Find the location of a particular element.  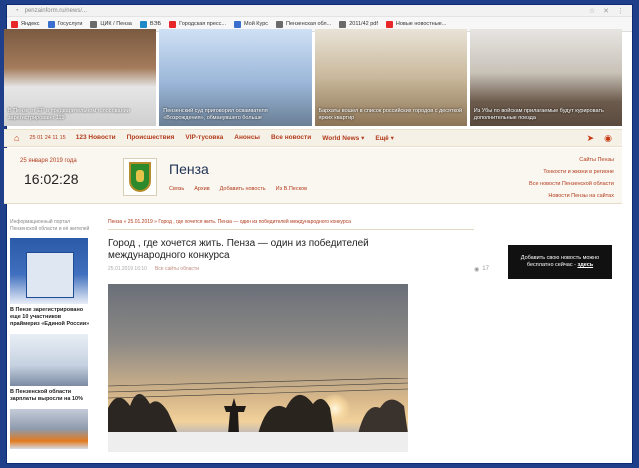

divider is located at coordinates (291, 229).